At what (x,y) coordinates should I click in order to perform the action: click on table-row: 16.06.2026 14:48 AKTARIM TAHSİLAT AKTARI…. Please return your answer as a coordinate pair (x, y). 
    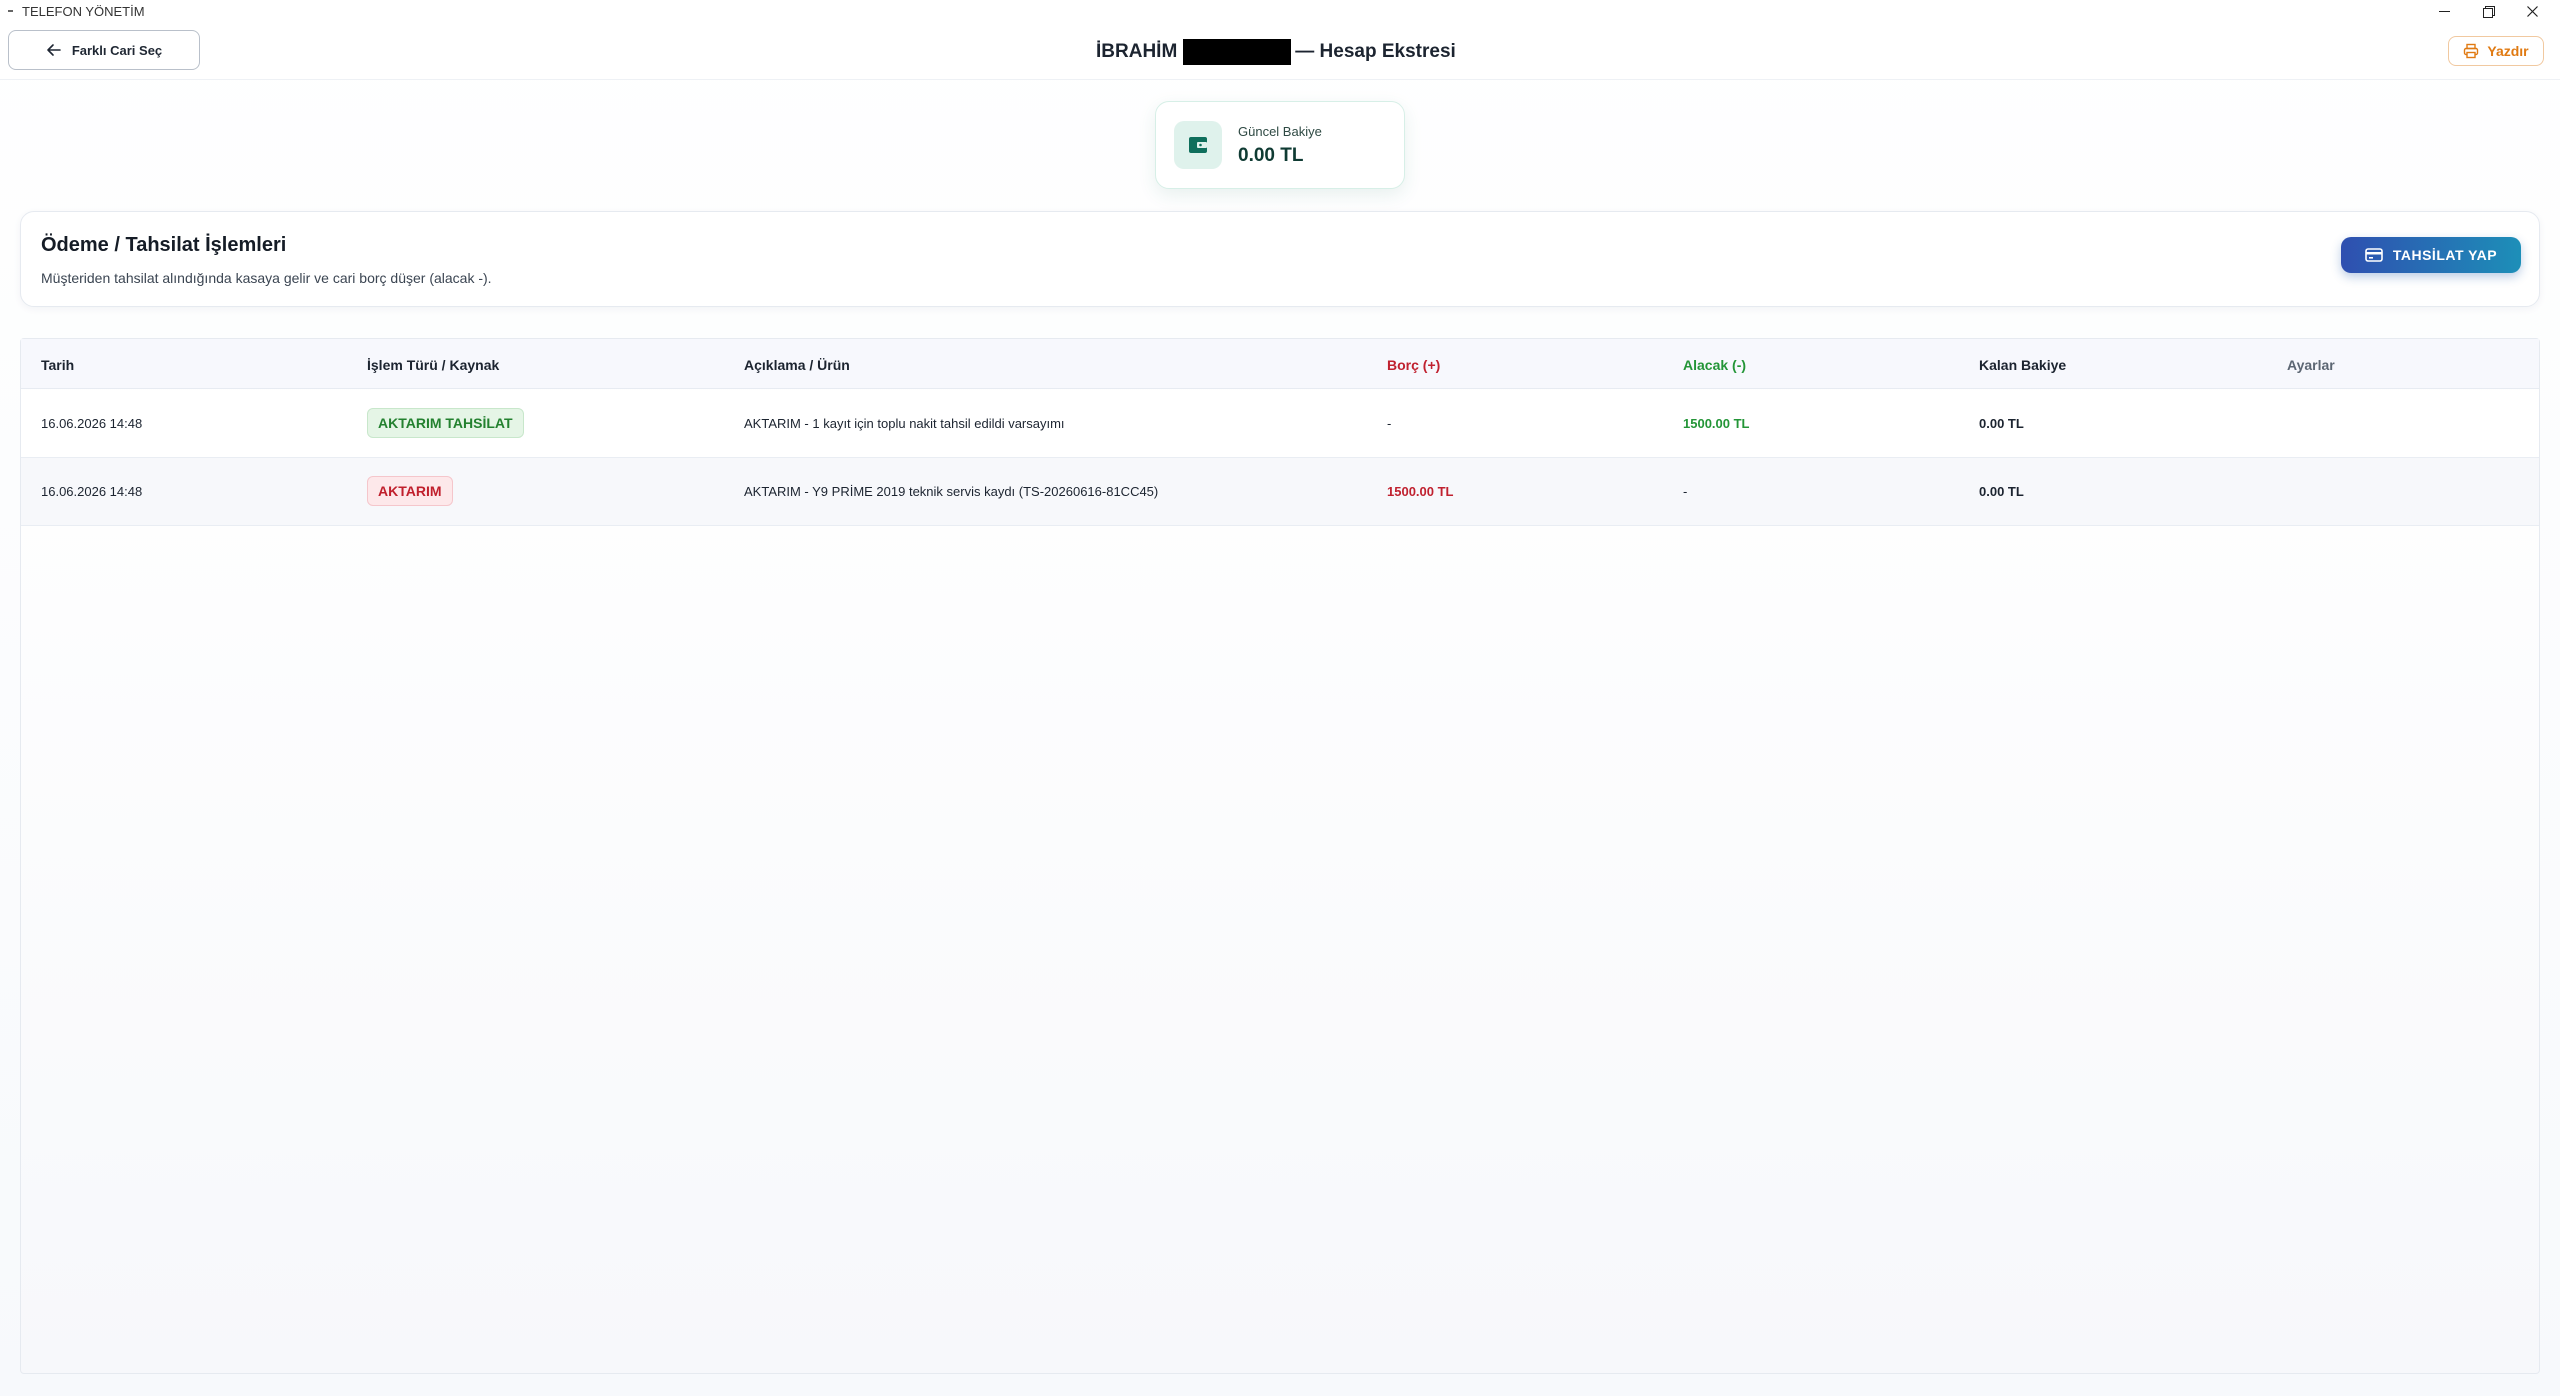
    Looking at the image, I should click on (1280, 424).